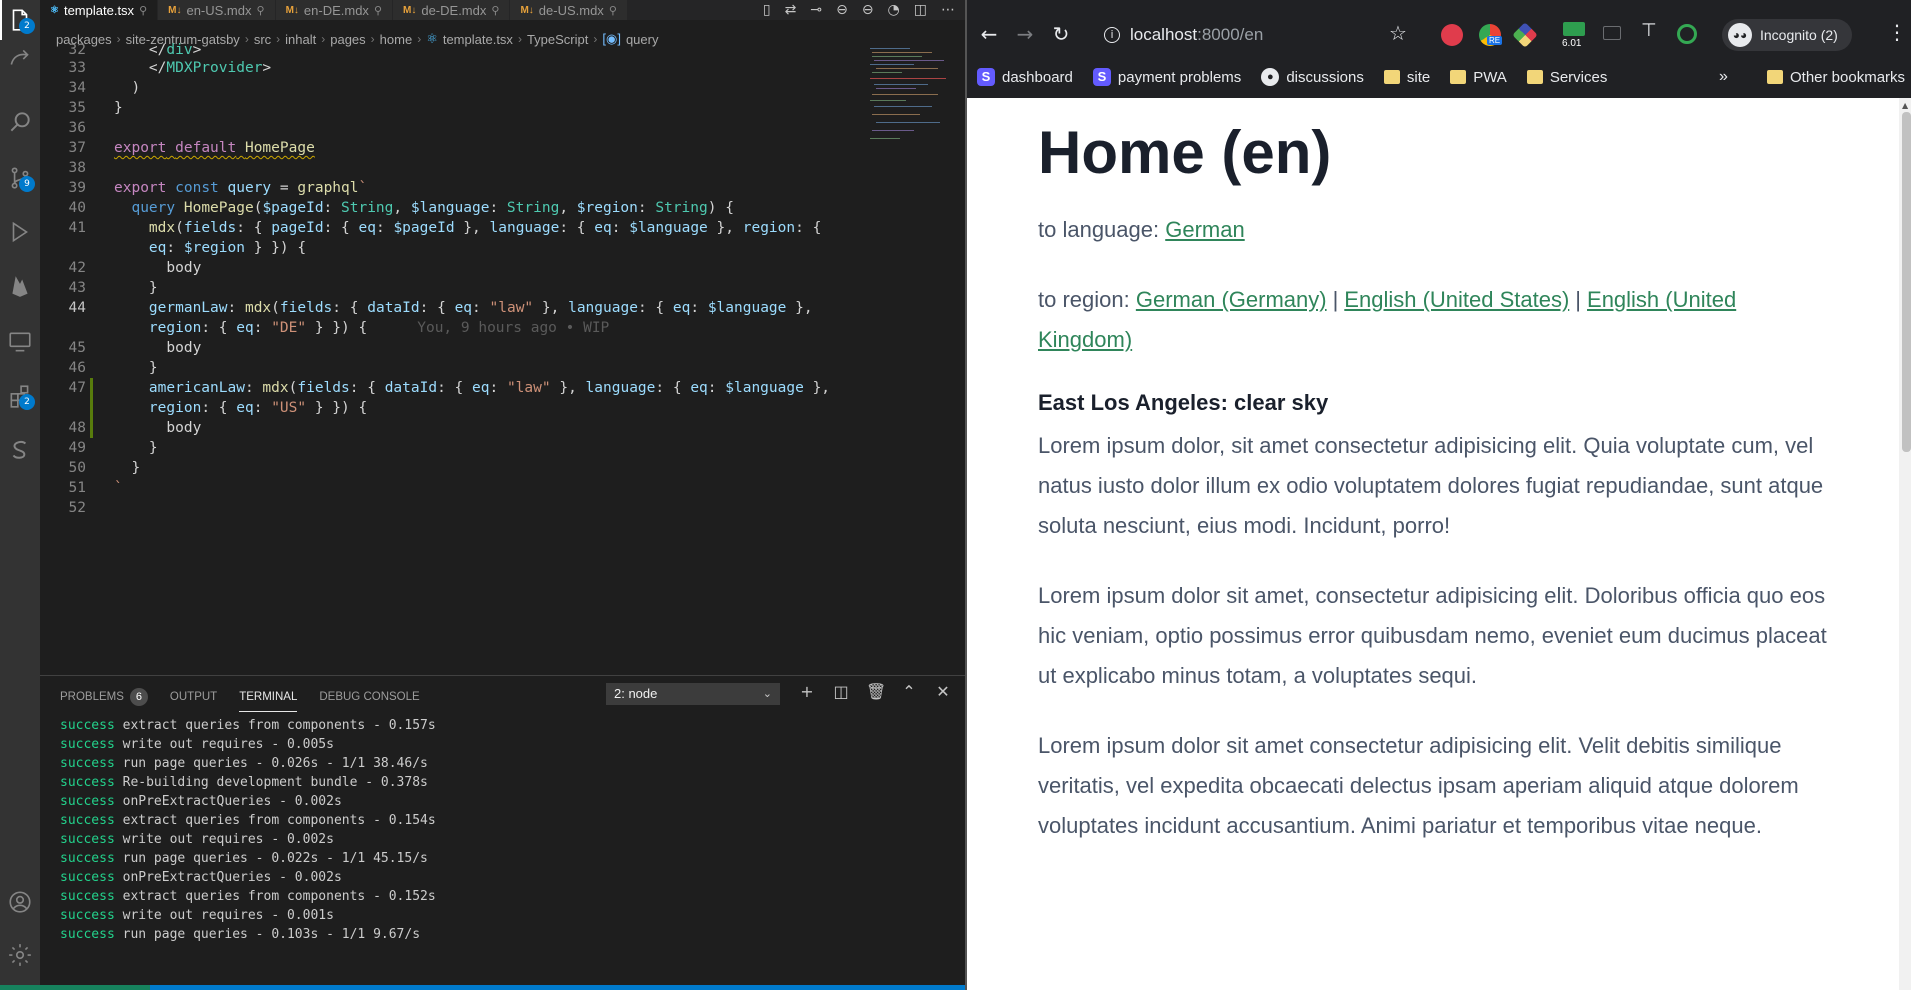 This screenshot has height=990, width=1911. What do you see at coordinates (1452, 35) in the screenshot?
I see `extension-icon` at bounding box center [1452, 35].